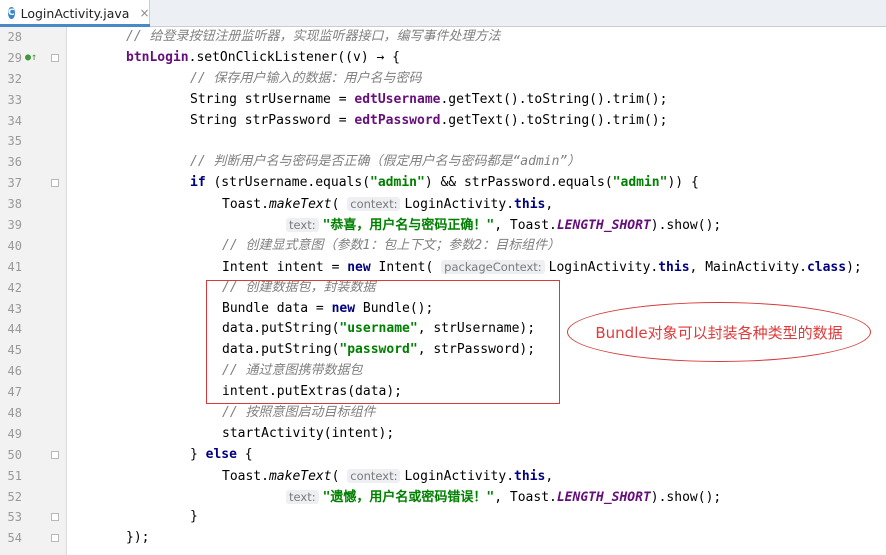  Describe the element at coordinates (14, 413) in the screenshot. I see `line-number: 48` at that location.